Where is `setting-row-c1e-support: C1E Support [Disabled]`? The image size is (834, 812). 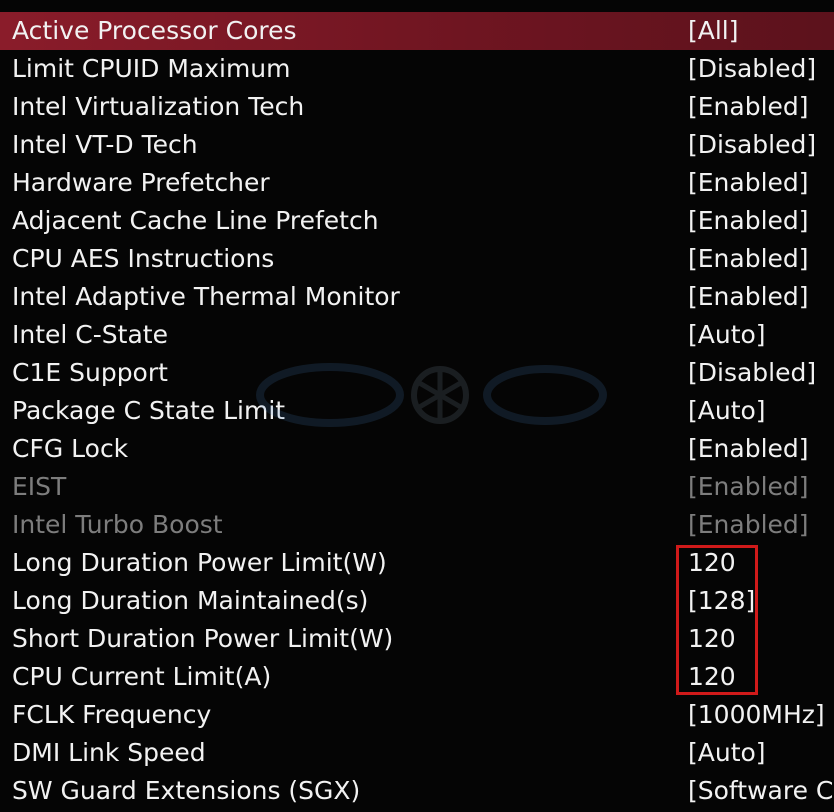 setting-row-c1e-support: C1E Support [Disabled] is located at coordinates (417, 373).